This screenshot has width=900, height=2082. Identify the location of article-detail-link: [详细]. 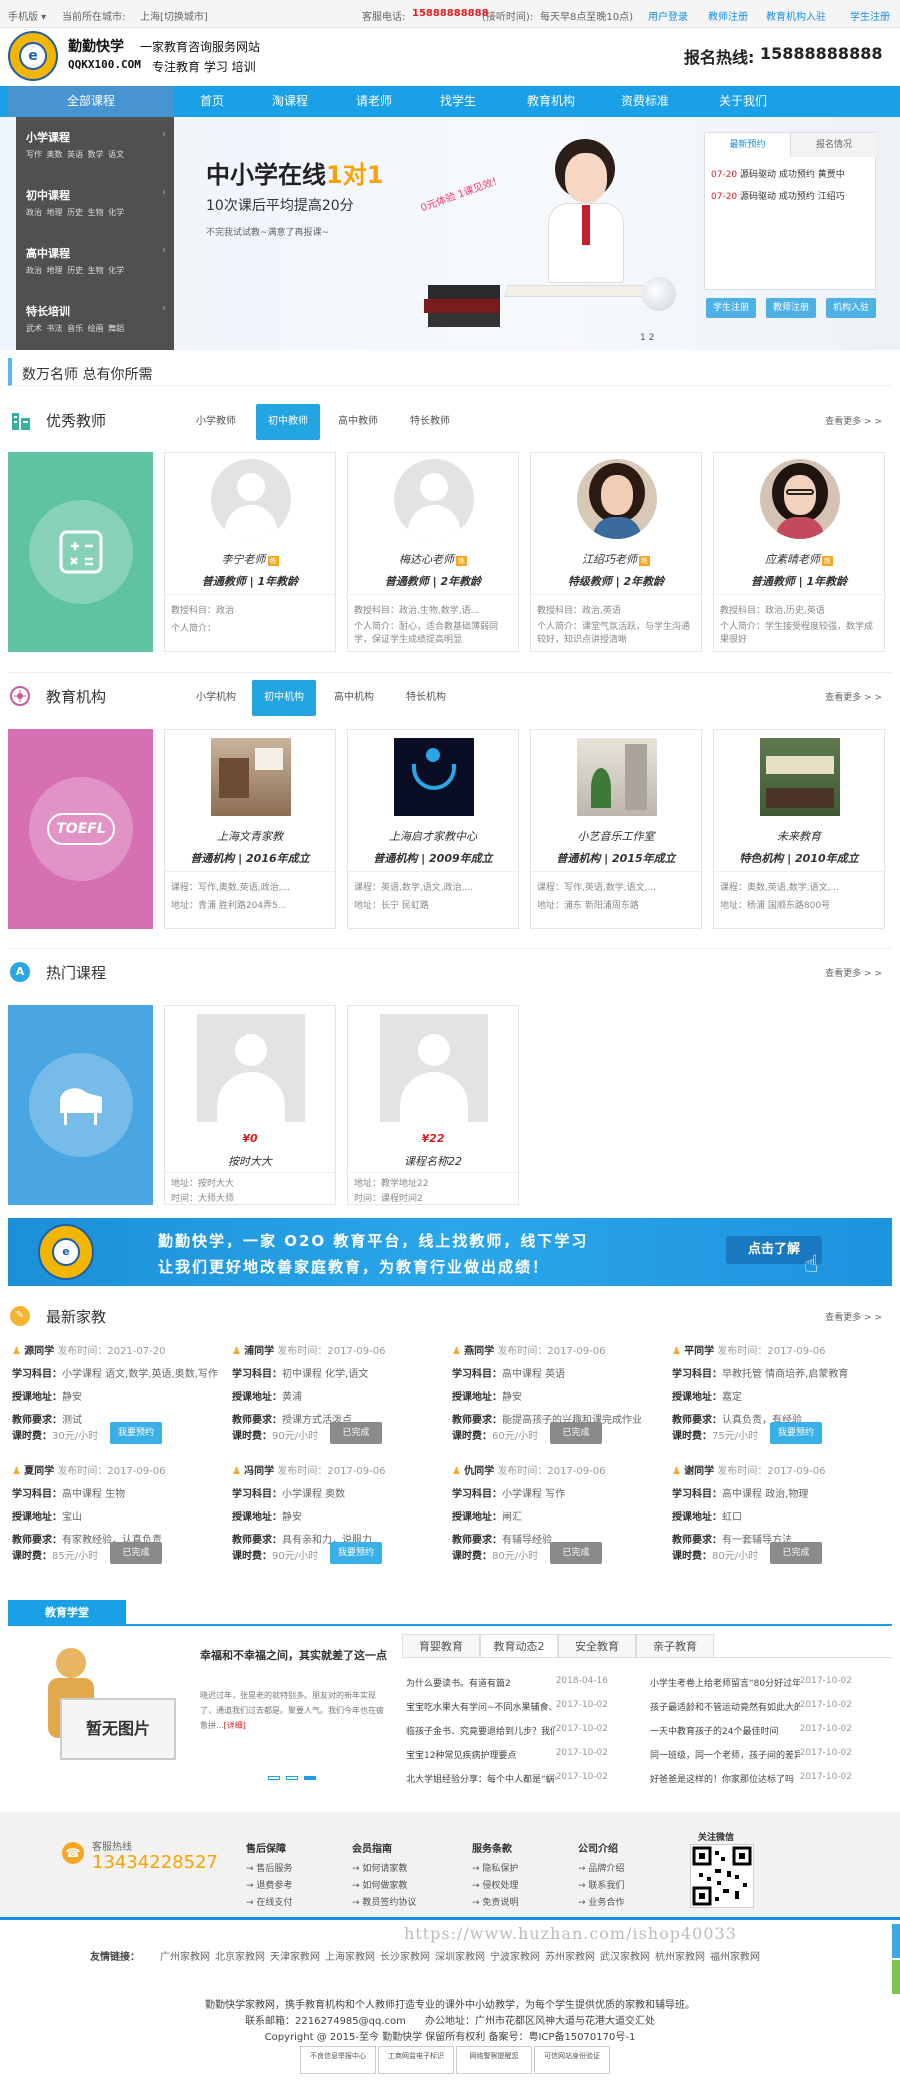
(235, 1725).